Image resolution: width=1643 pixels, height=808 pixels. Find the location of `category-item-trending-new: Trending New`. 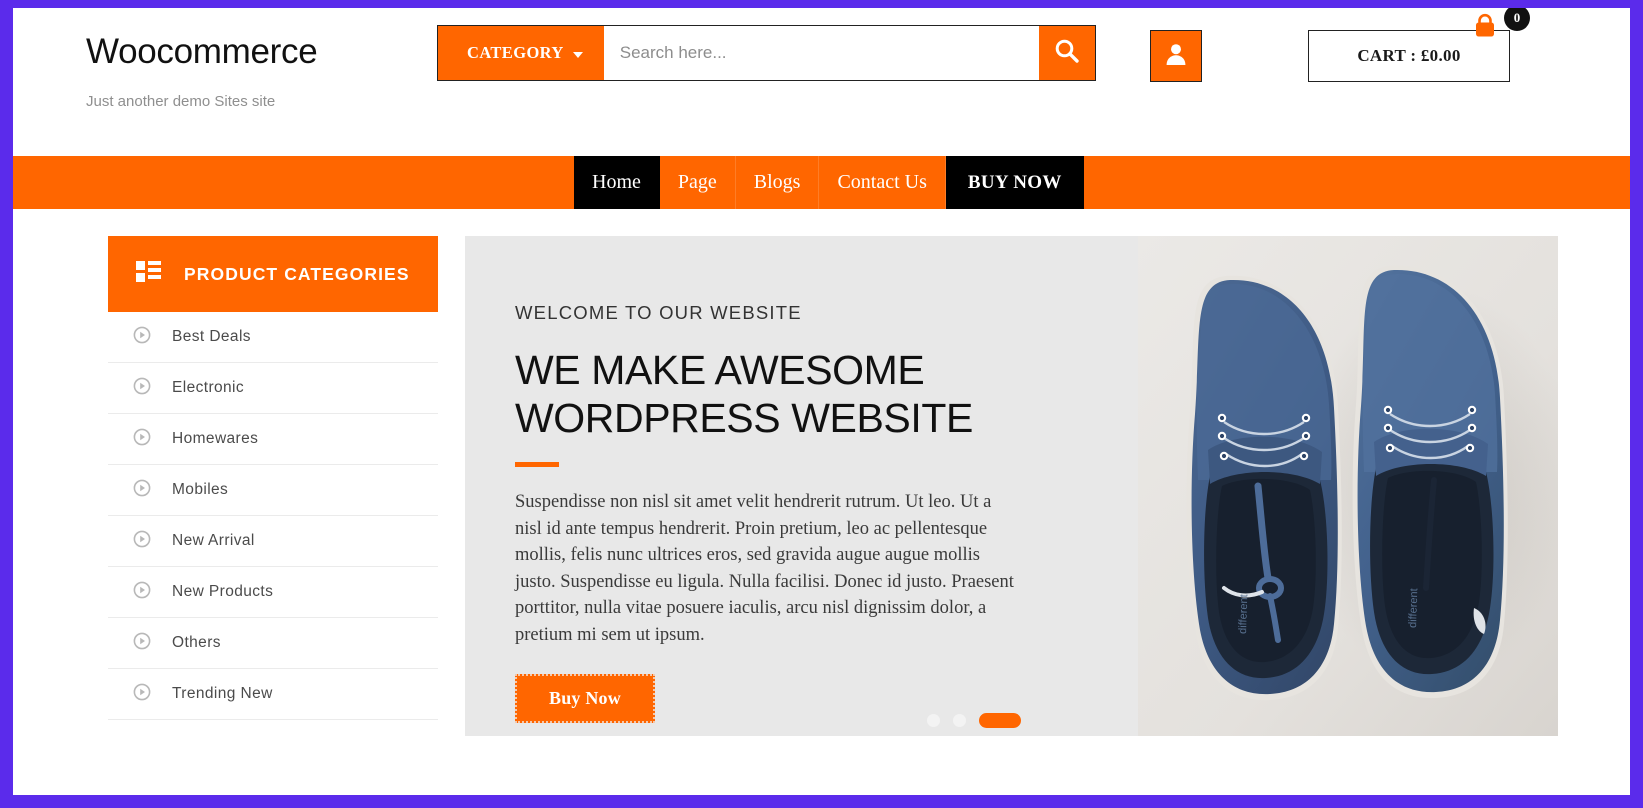

category-item-trending-new: Trending New is located at coordinates (273, 694).